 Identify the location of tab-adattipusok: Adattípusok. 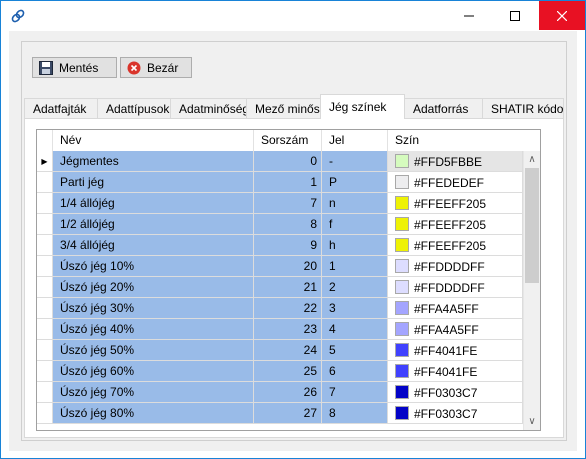
(134, 108).